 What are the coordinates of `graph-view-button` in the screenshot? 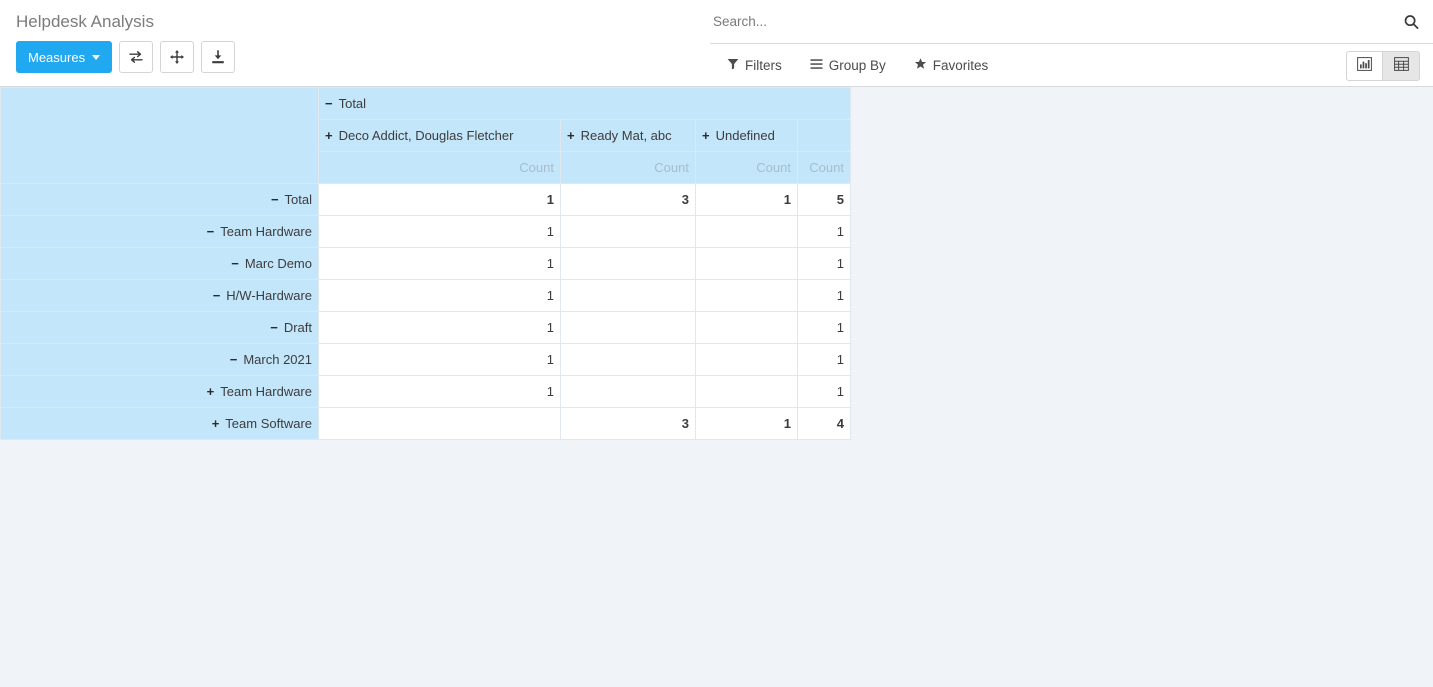 It's located at (1364, 65).